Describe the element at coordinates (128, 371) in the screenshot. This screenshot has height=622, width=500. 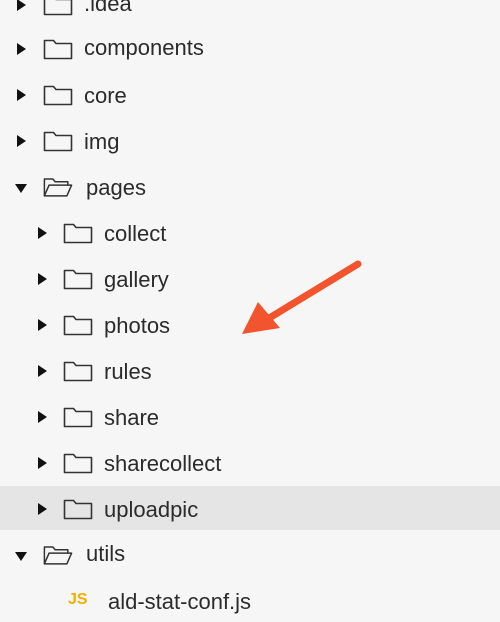
I see `tree-item-label: rules` at that location.